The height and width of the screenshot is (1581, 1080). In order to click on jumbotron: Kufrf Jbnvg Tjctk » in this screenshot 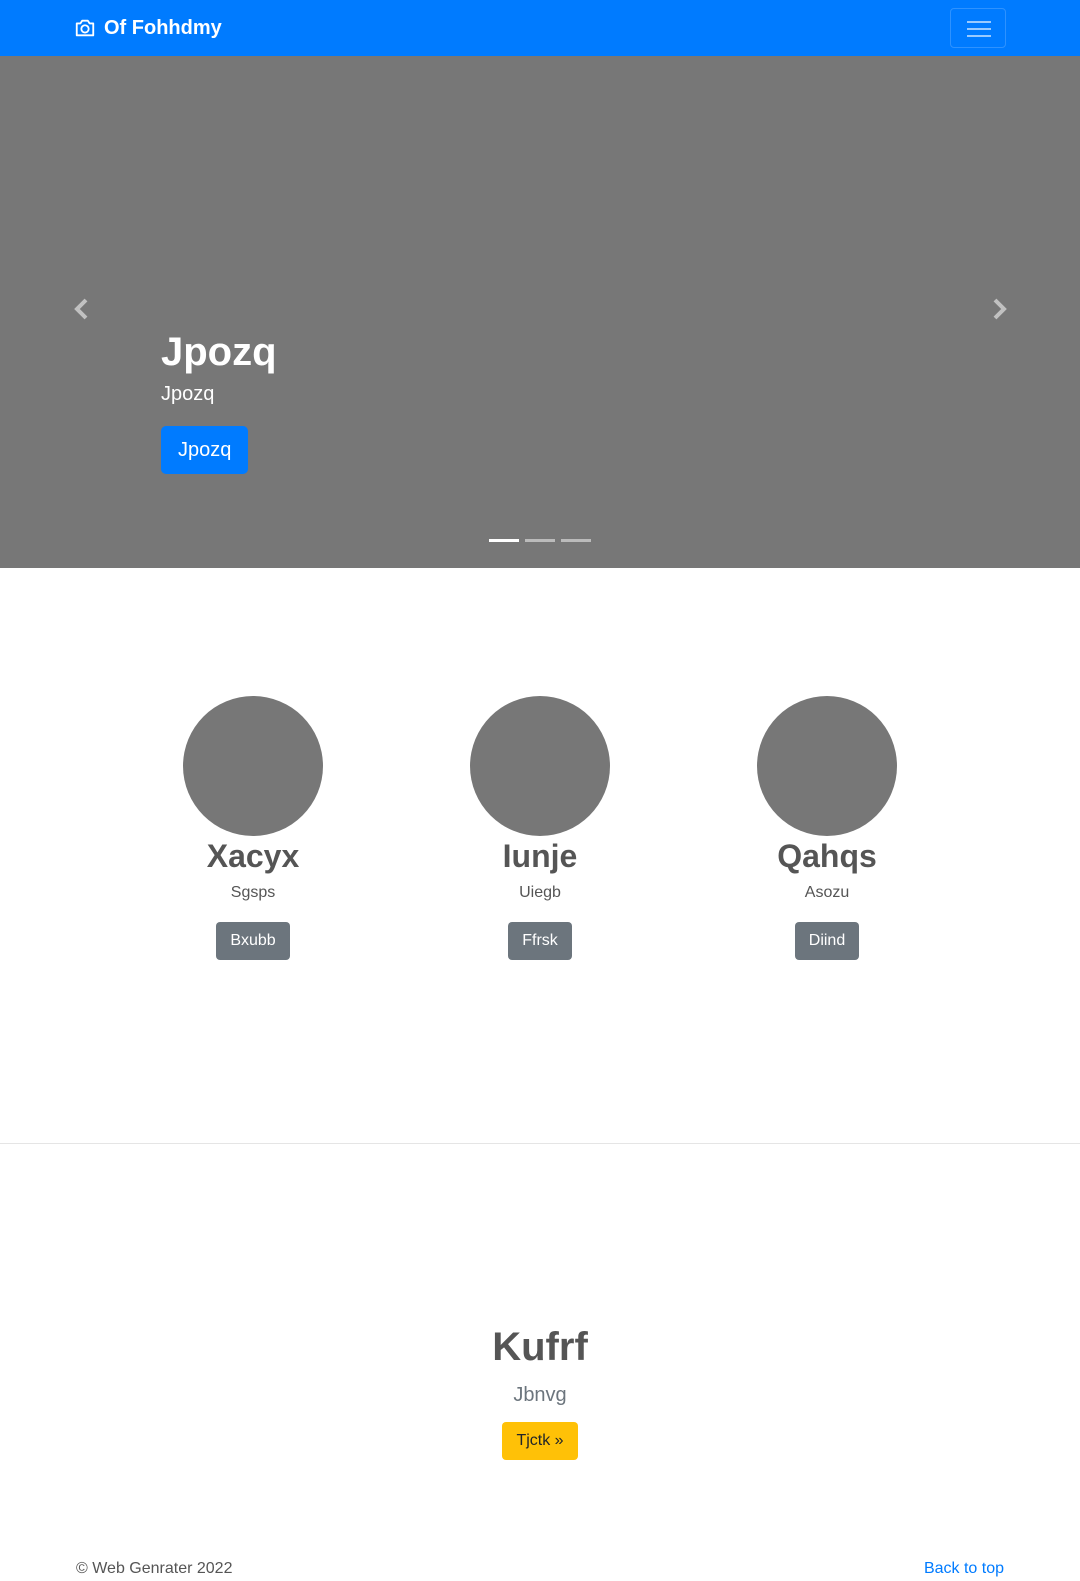, I will do `click(540, 1390)`.